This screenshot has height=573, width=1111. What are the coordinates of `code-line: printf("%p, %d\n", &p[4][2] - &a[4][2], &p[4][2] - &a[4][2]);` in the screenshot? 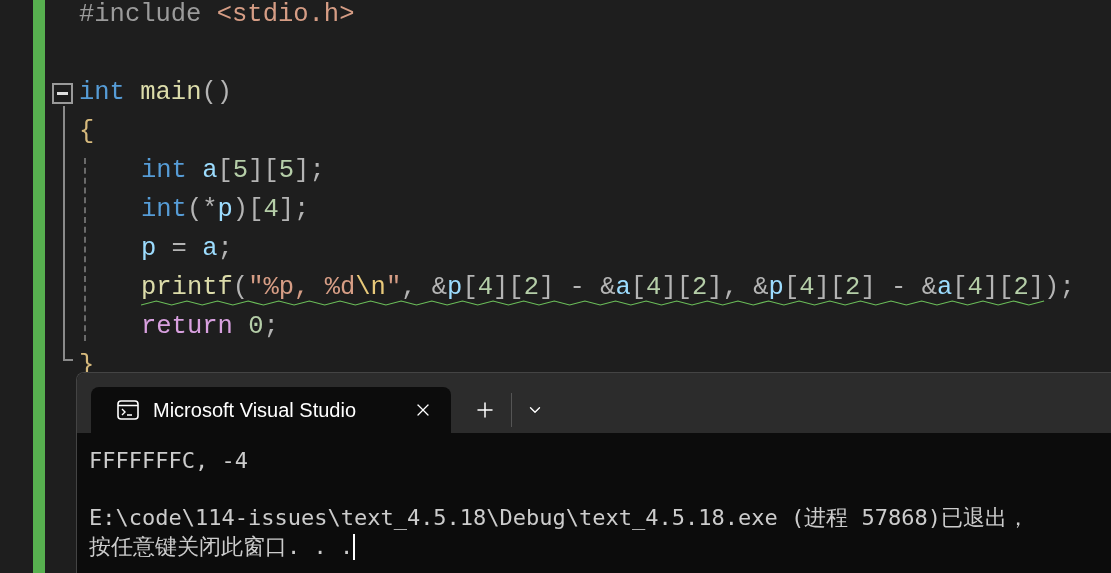 It's located at (608, 288).